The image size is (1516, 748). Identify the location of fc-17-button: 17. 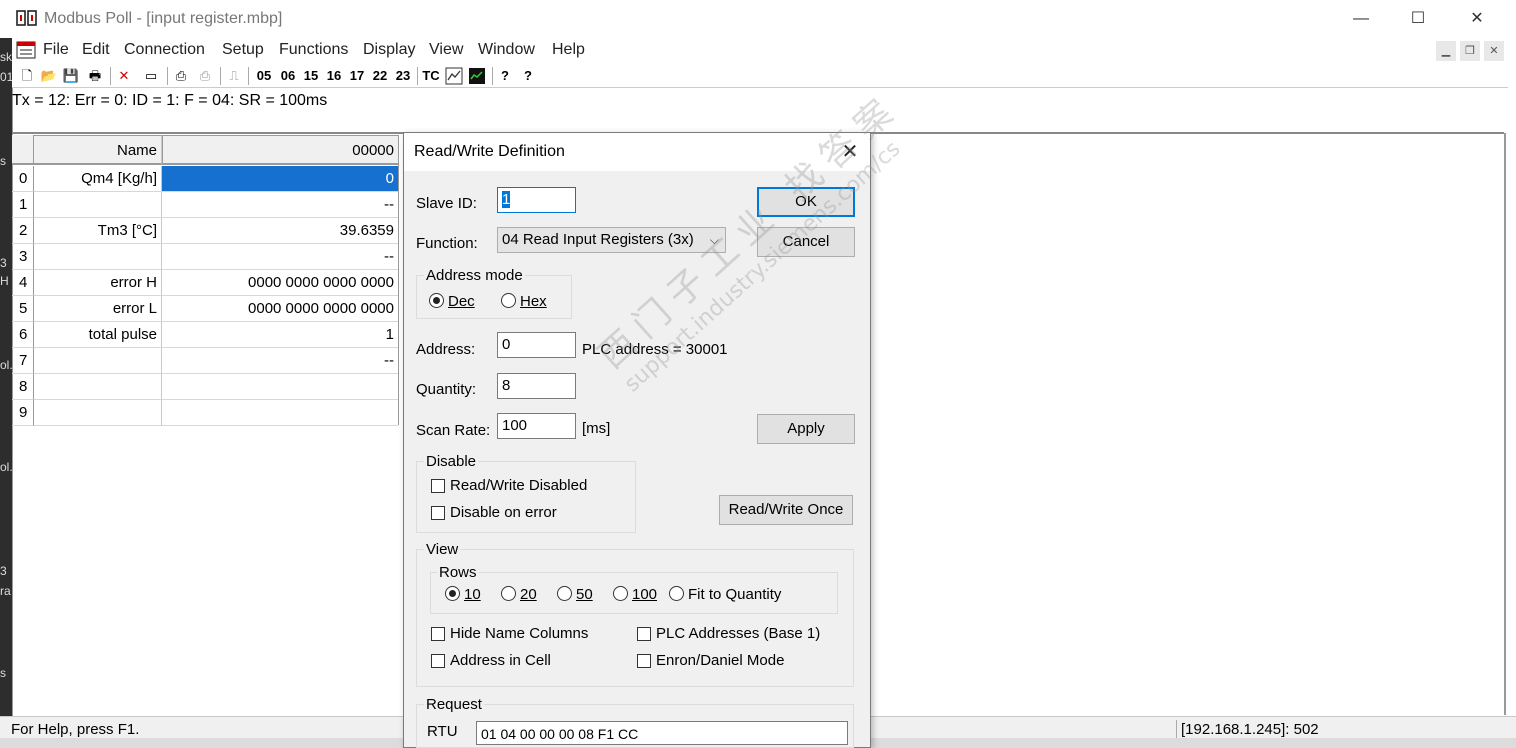
(357, 76).